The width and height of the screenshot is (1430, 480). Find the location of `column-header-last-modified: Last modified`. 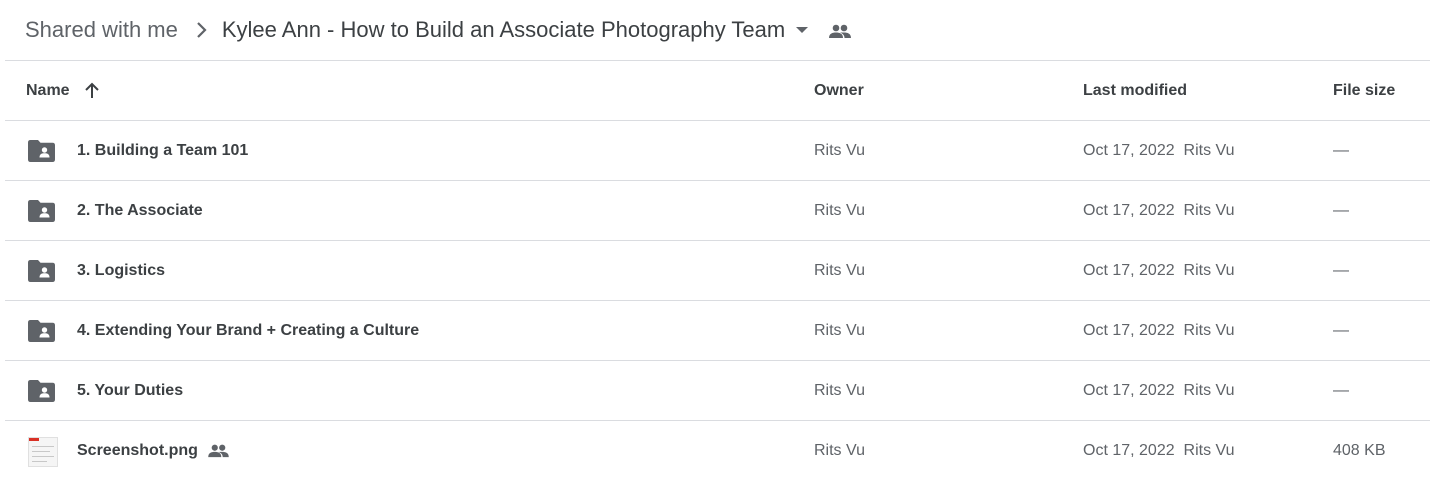

column-header-last-modified: Last modified is located at coordinates (1135, 90).